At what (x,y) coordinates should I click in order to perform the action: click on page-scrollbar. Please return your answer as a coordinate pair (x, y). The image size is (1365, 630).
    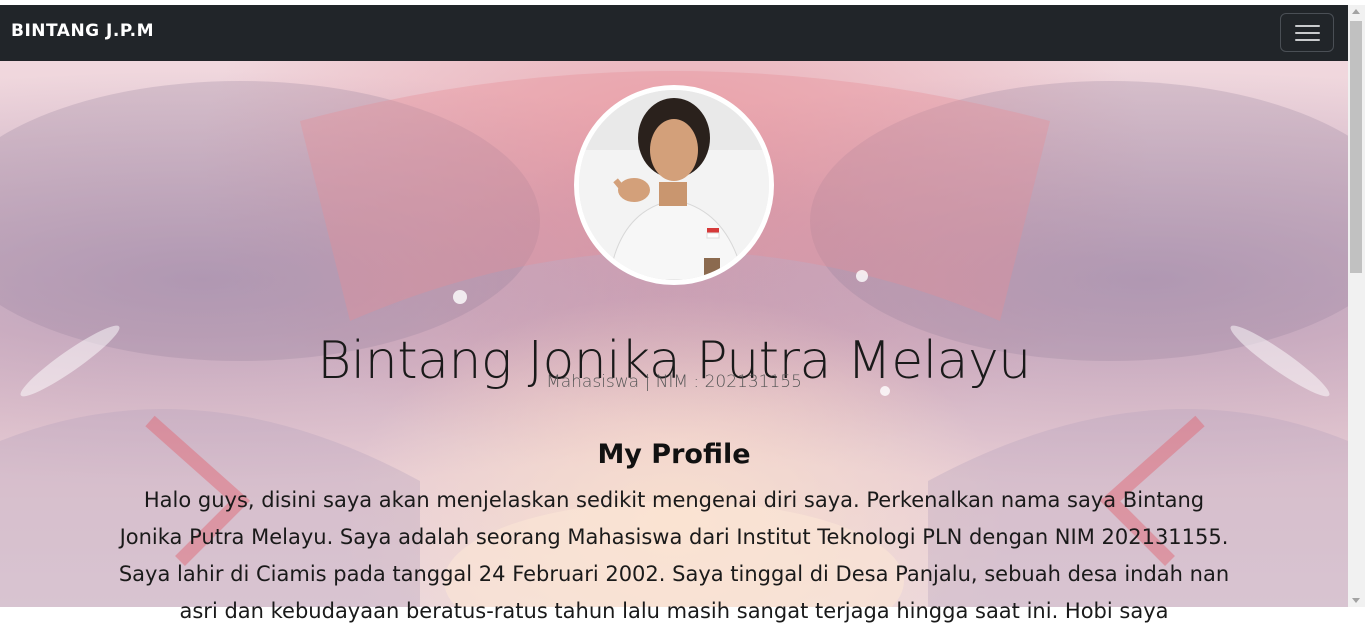
    Looking at the image, I should click on (1356, 306).